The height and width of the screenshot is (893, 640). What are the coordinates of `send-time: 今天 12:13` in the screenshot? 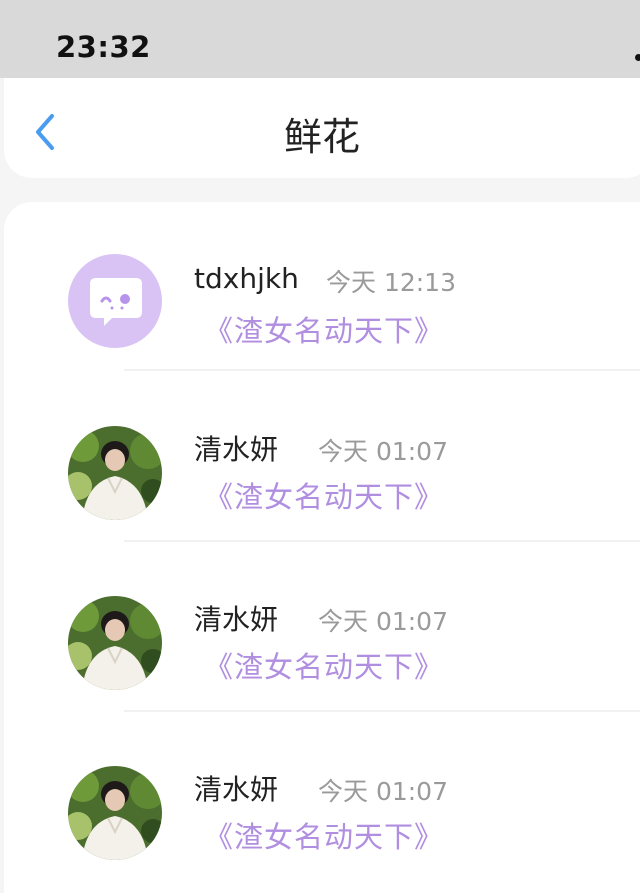 It's located at (391, 282).